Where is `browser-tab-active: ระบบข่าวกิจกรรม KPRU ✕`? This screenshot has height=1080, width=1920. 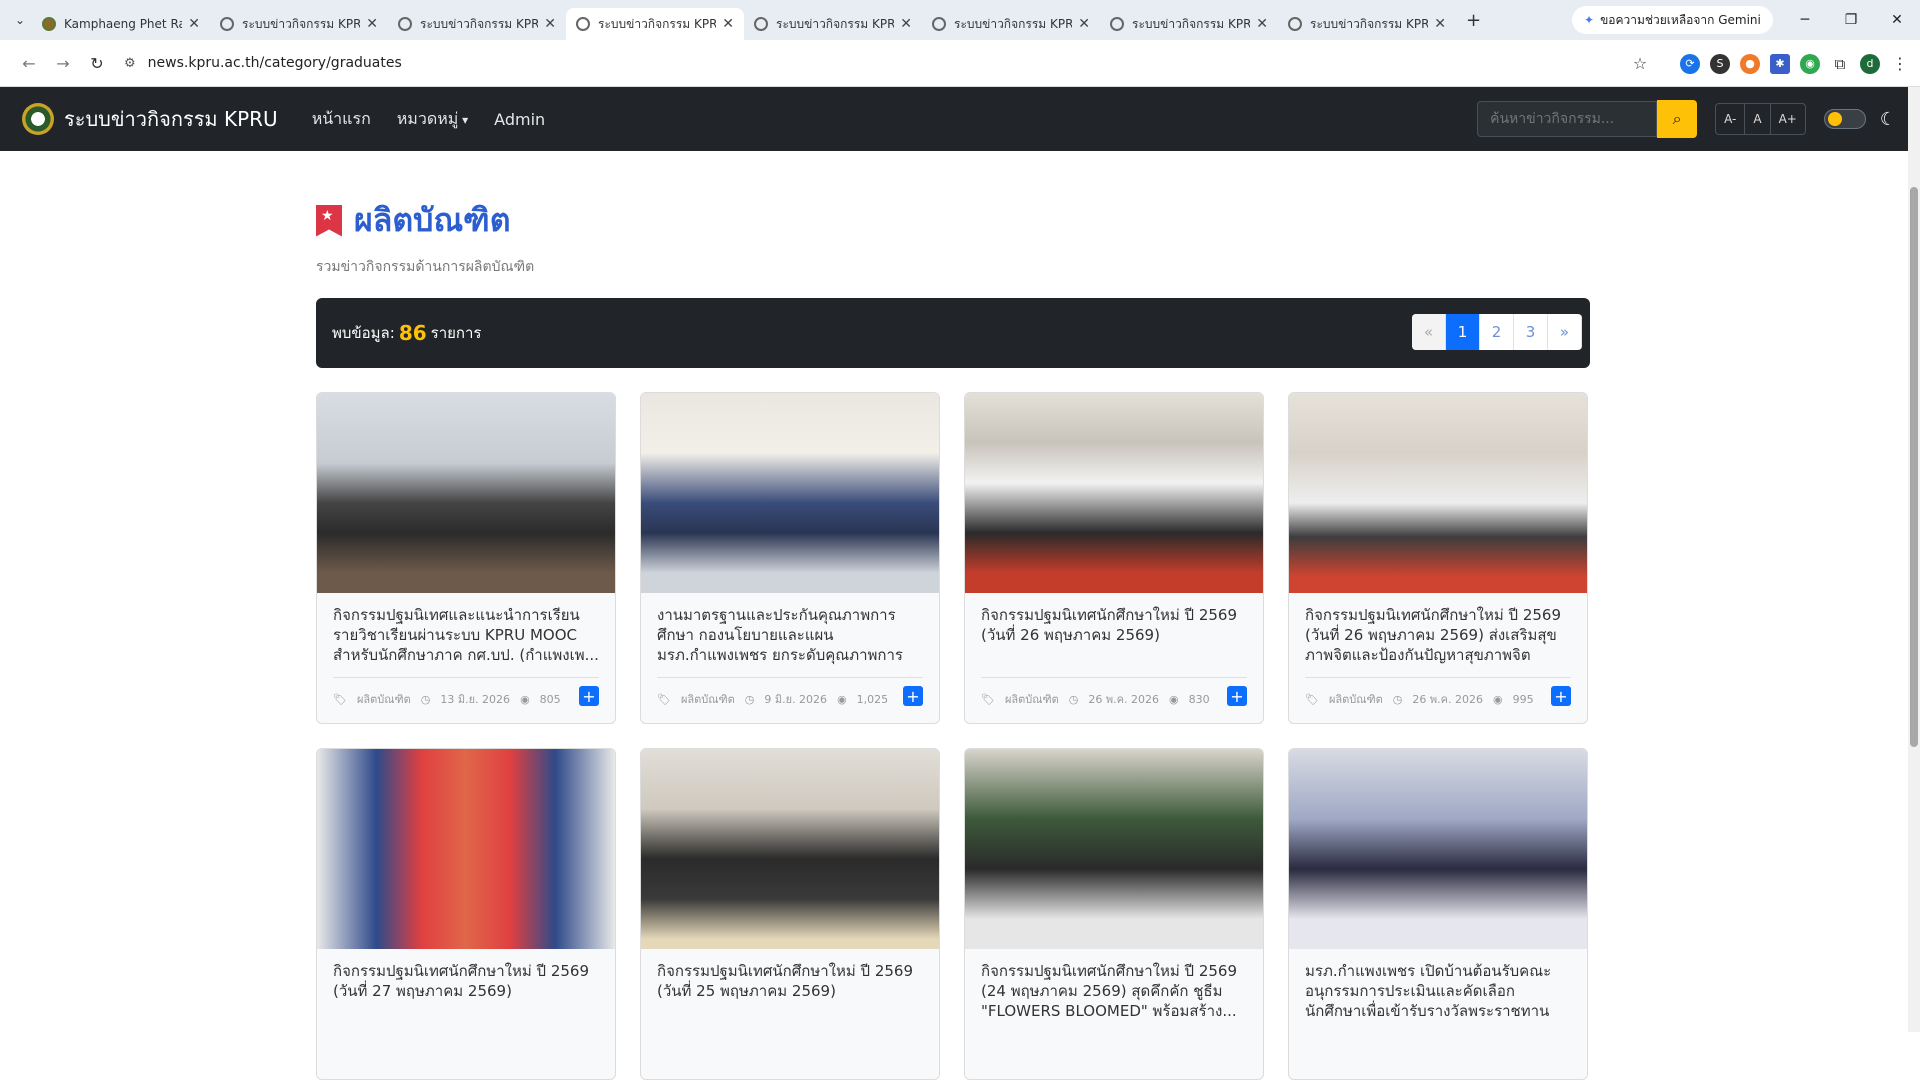 browser-tab-active: ระบบข่าวกิจกรรม KPRU ✕ is located at coordinates (655, 24).